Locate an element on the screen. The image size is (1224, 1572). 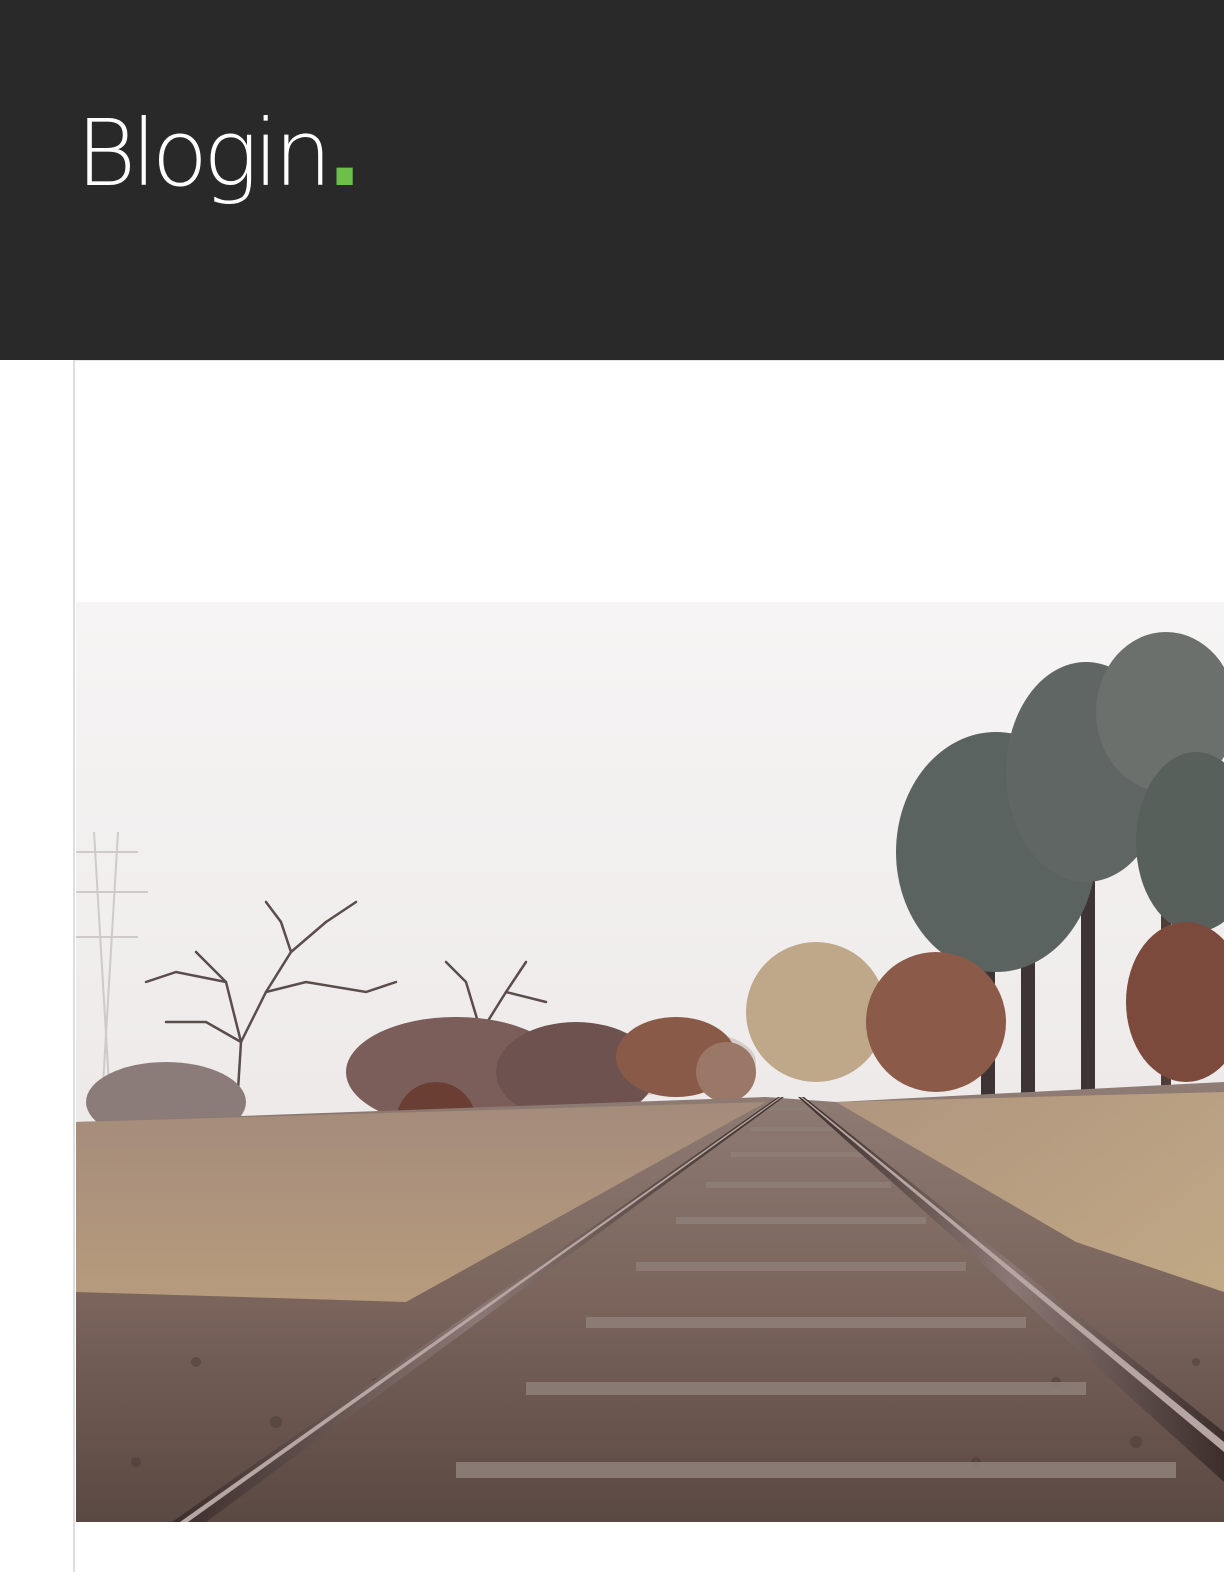
logo-text: Blogin is located at coordinates (204, 153).